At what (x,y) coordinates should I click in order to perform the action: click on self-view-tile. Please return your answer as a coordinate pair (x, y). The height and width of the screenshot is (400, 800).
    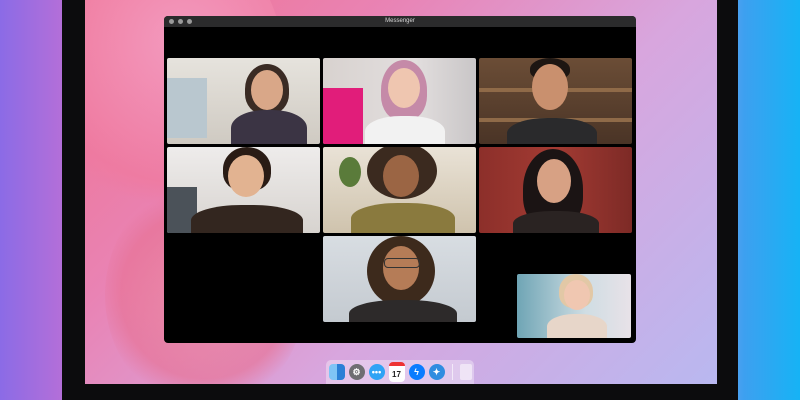
    Looking at the image, I should click on (574, 306).